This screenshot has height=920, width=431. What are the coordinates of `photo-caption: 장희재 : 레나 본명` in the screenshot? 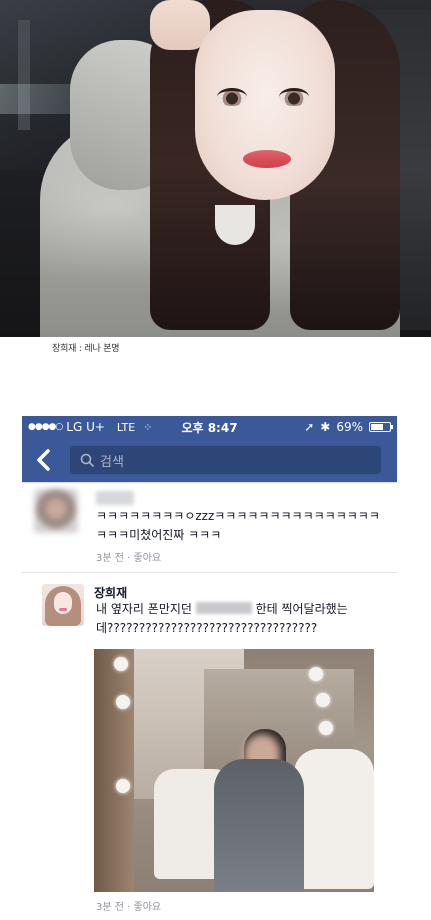 It's located at (86, 349).